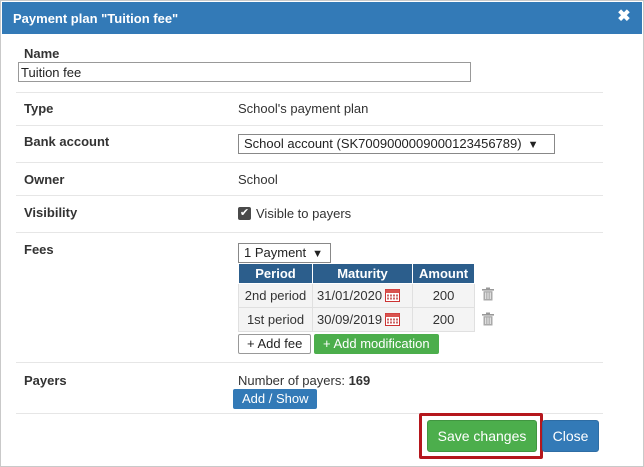 This screenshot has width=644, height=467. I want to click on column-header: Period, so click(275, 273).